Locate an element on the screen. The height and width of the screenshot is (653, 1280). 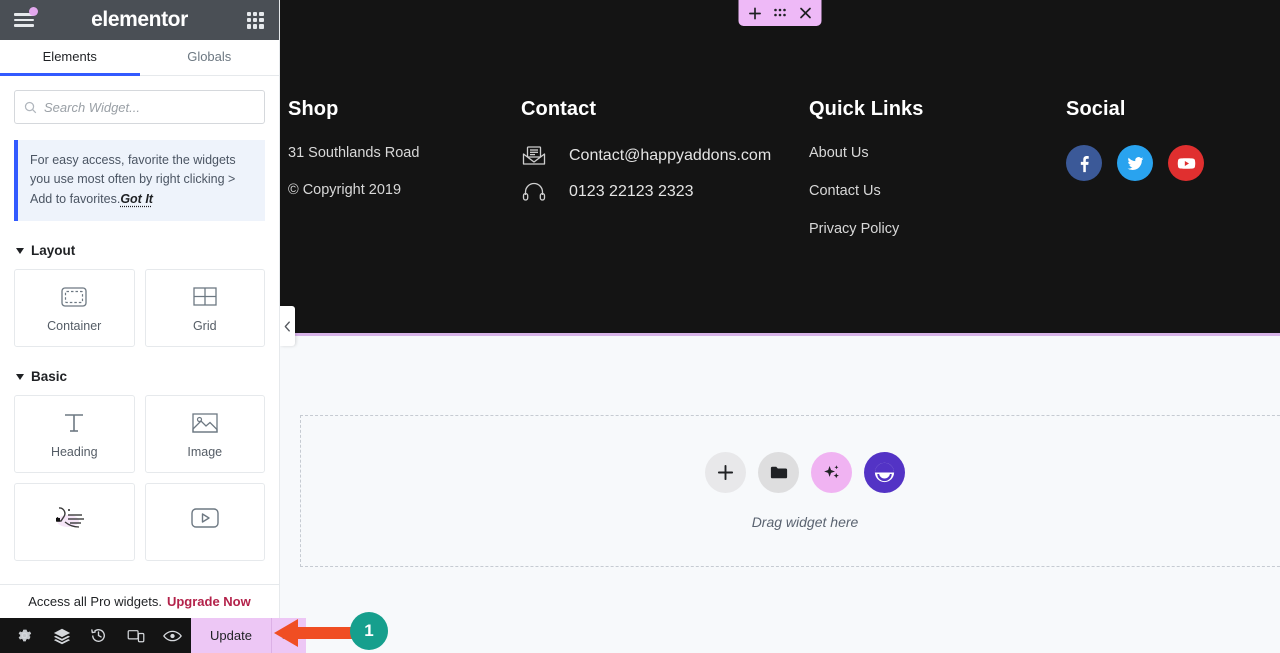
basic-widget-grid: Heading Image is located at coordinates (139, 478).